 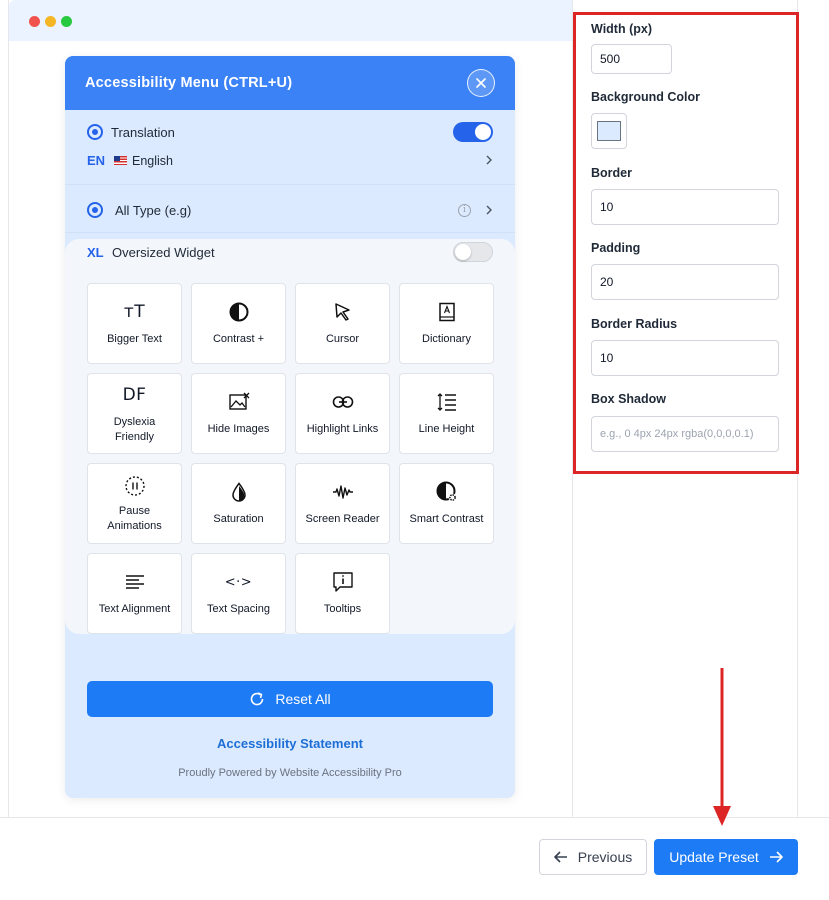 I want to click on link-icon, so click(x=343, y=402).